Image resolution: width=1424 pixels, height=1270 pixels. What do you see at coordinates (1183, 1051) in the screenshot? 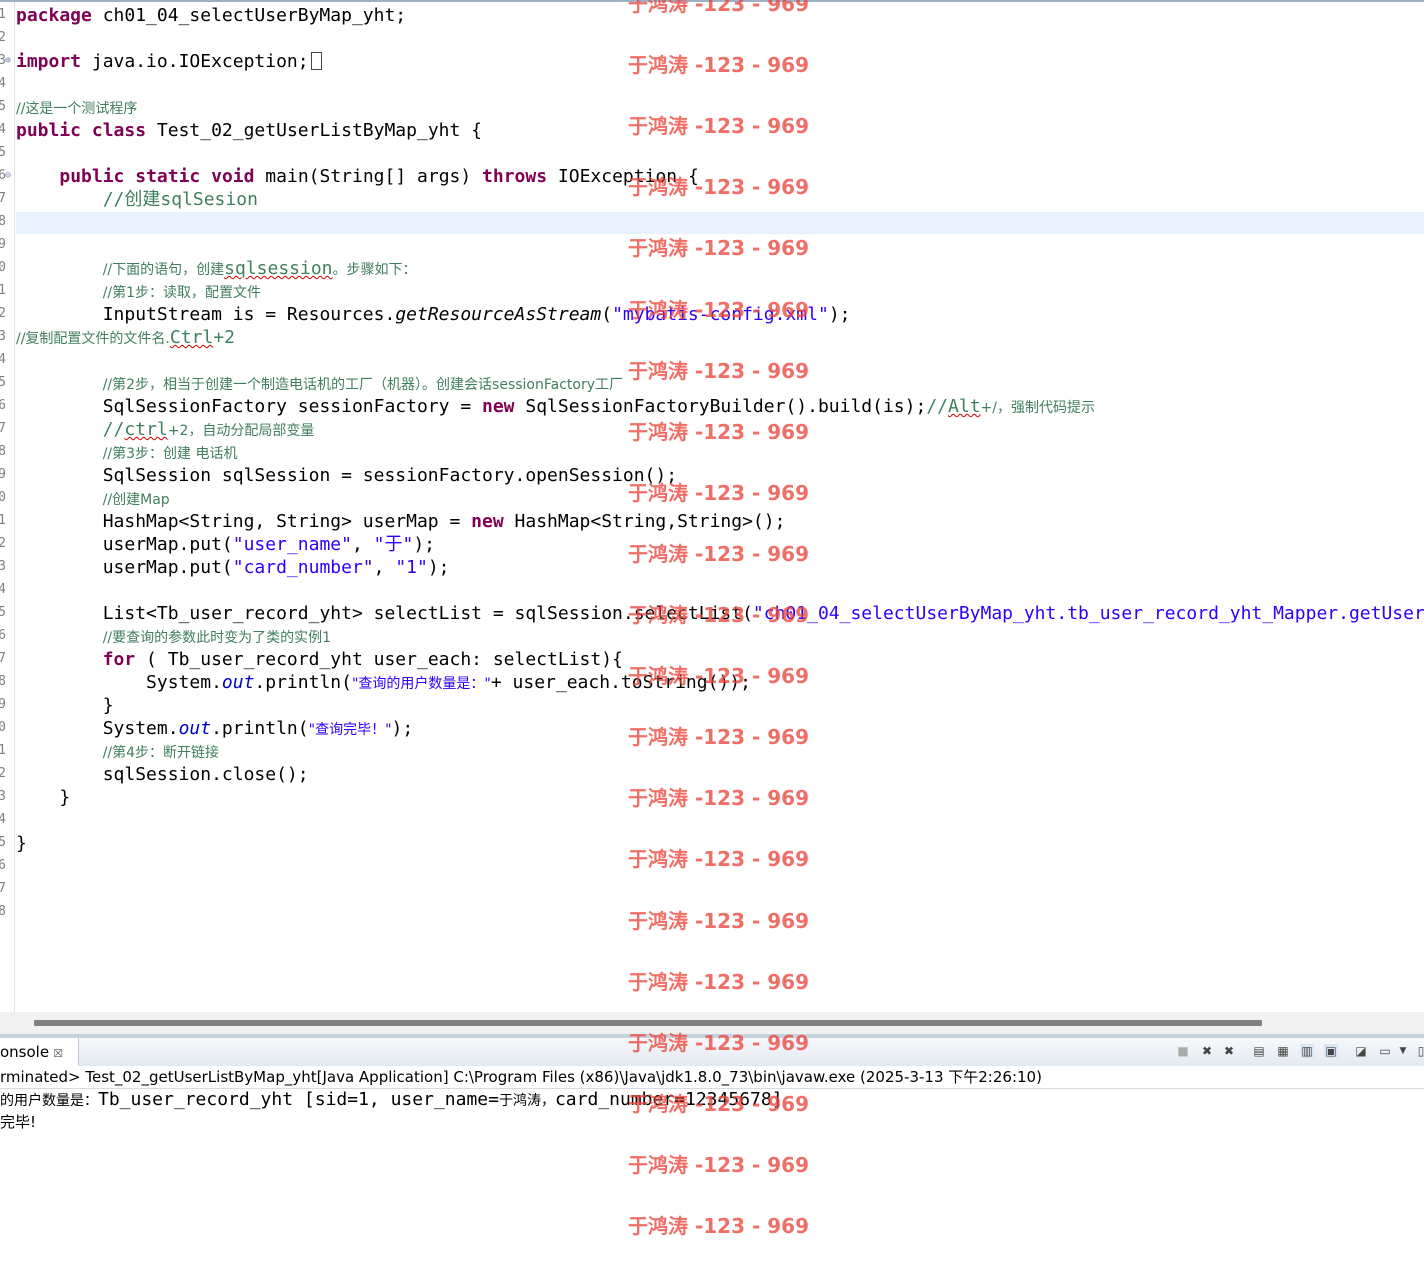
I see `terminate-icon: ■` at bounding box center [1183, 1051].